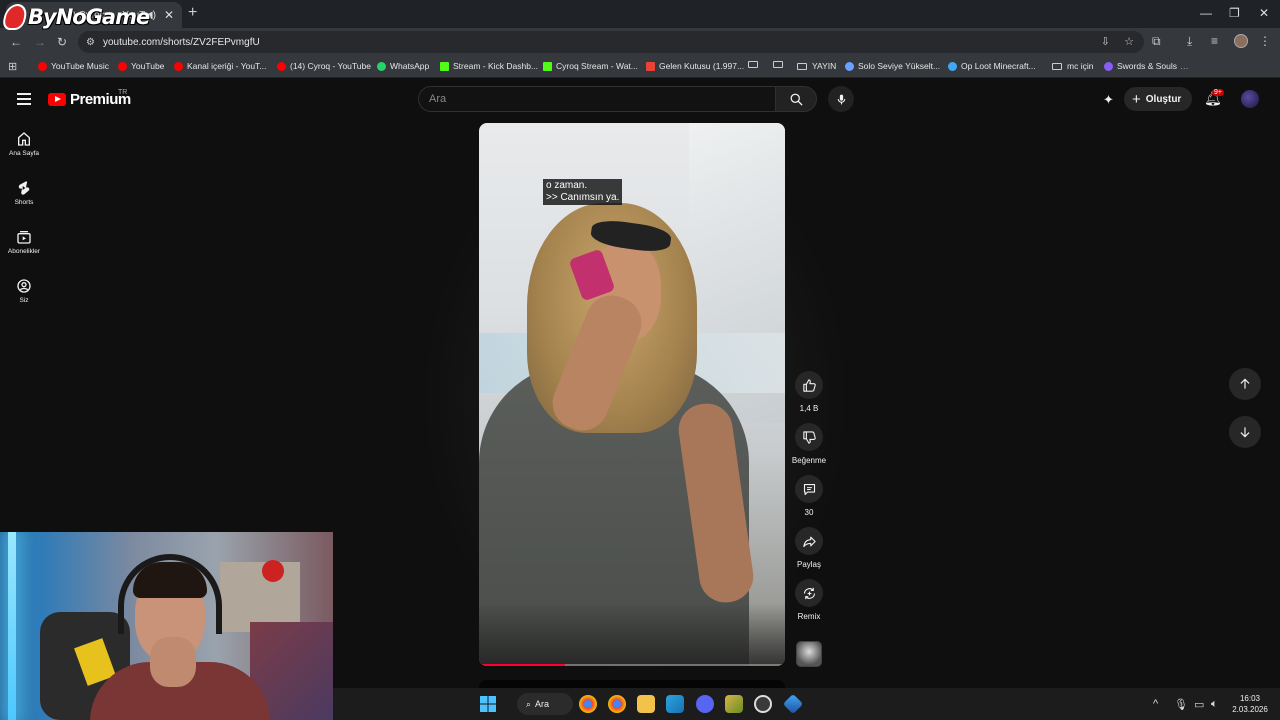  Describe the element at coordinates (40, 42) in the screenshot. I see `forward-icon: →` at that location.